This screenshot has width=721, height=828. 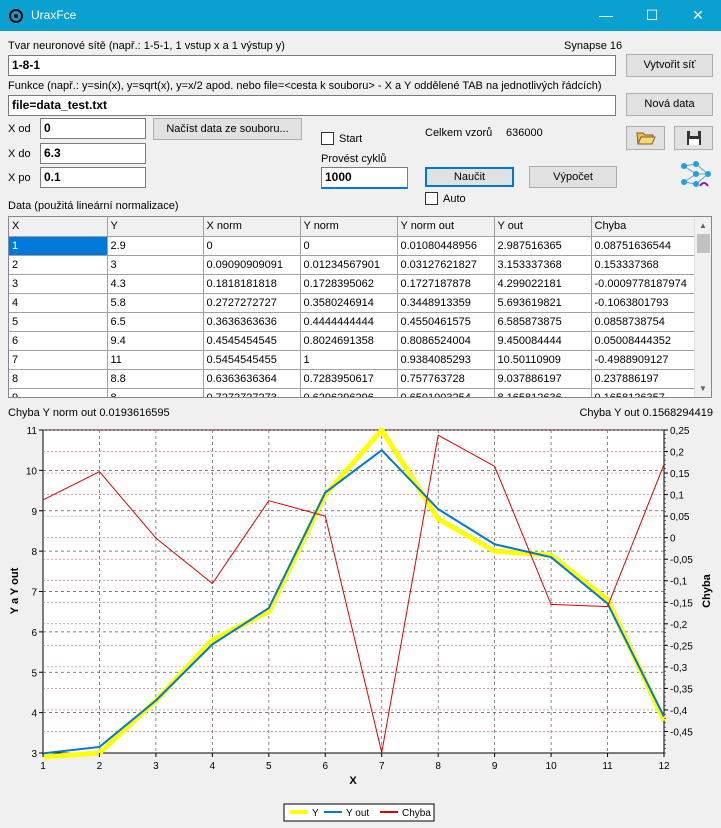 I want to click on table-cell: 0.4550461575, so click(x=446, y=322).